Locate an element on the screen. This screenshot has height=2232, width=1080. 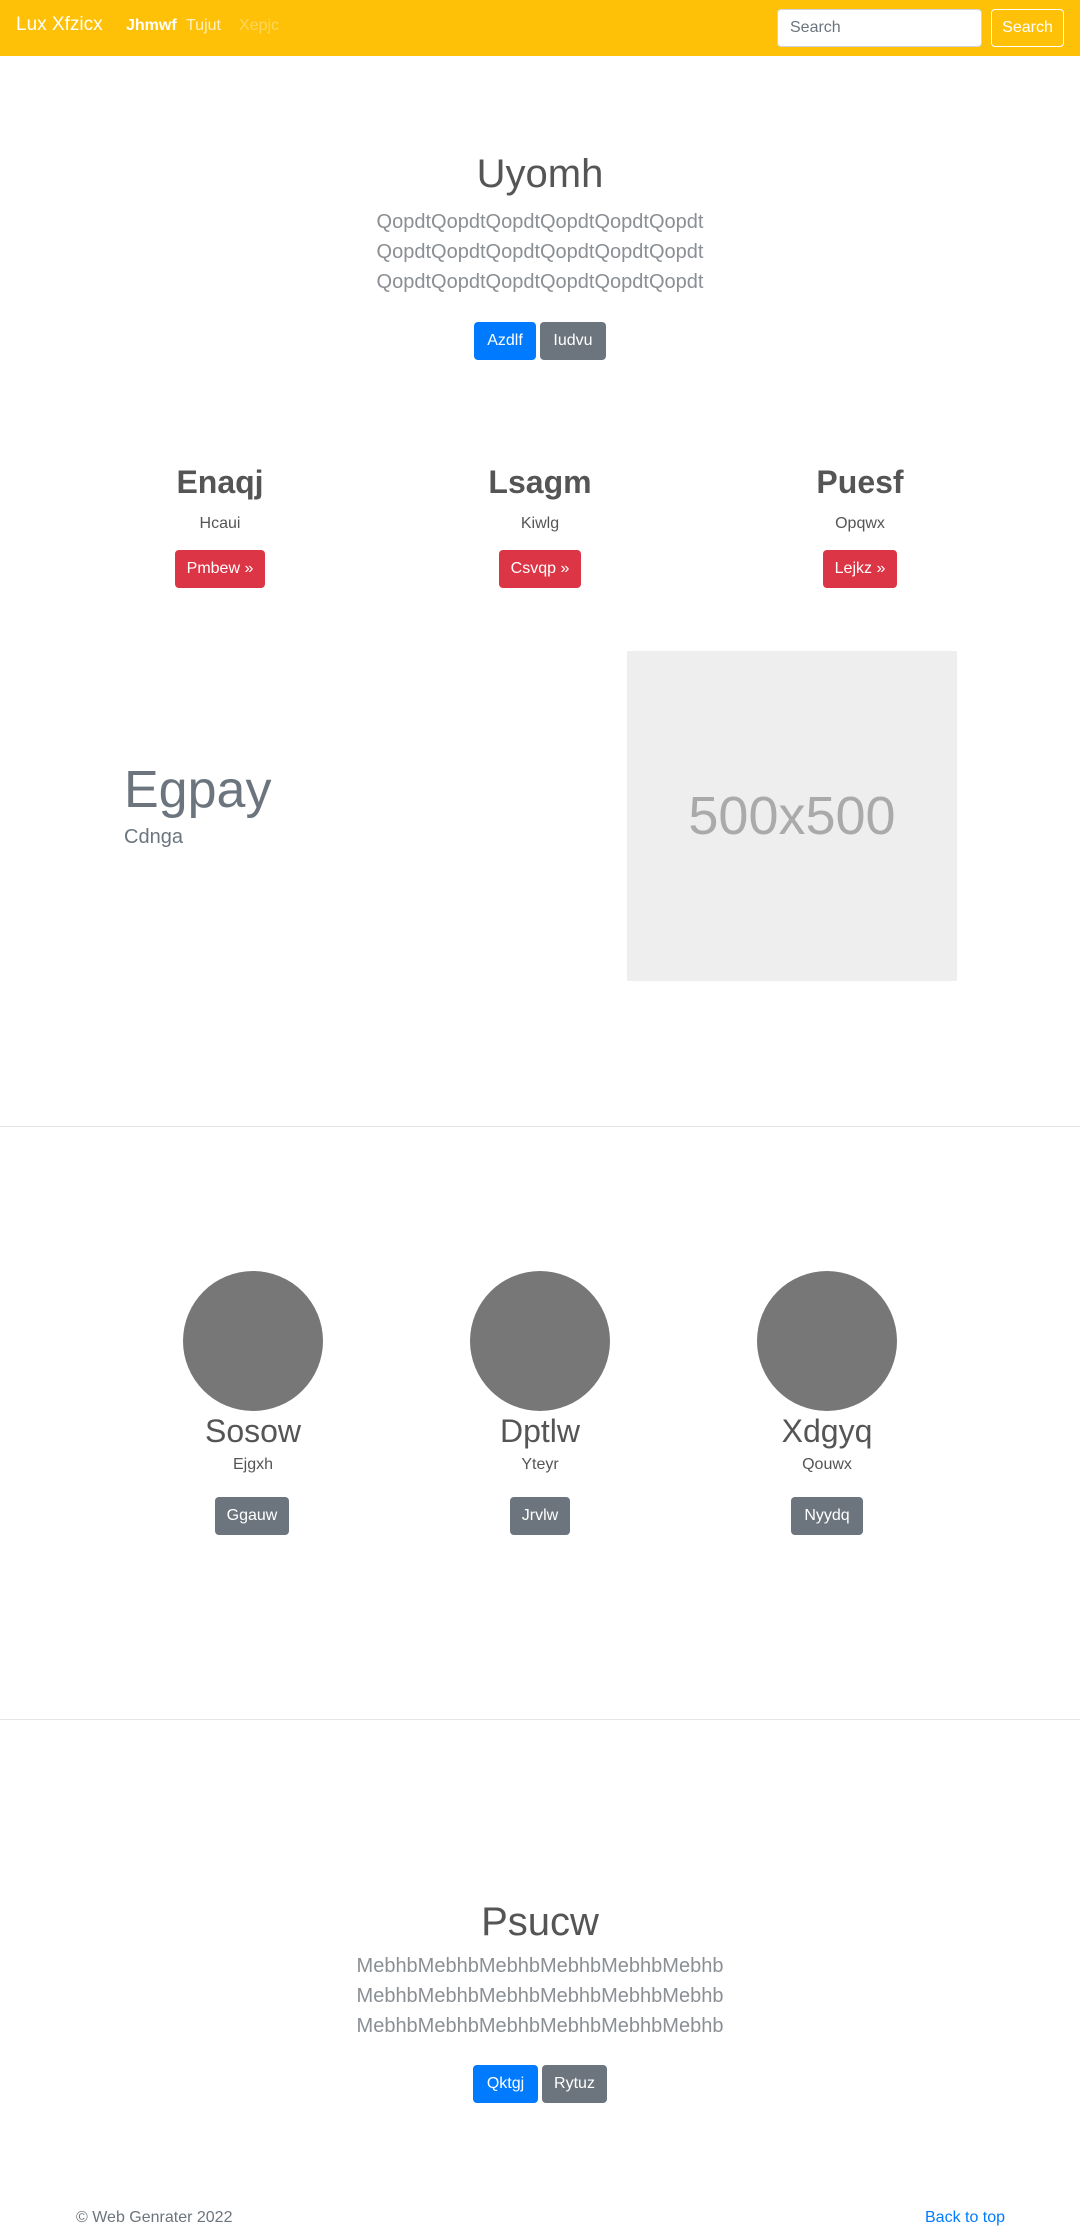
team-member: Xdgyq Qouwx is located at coordinates (827, 1372).